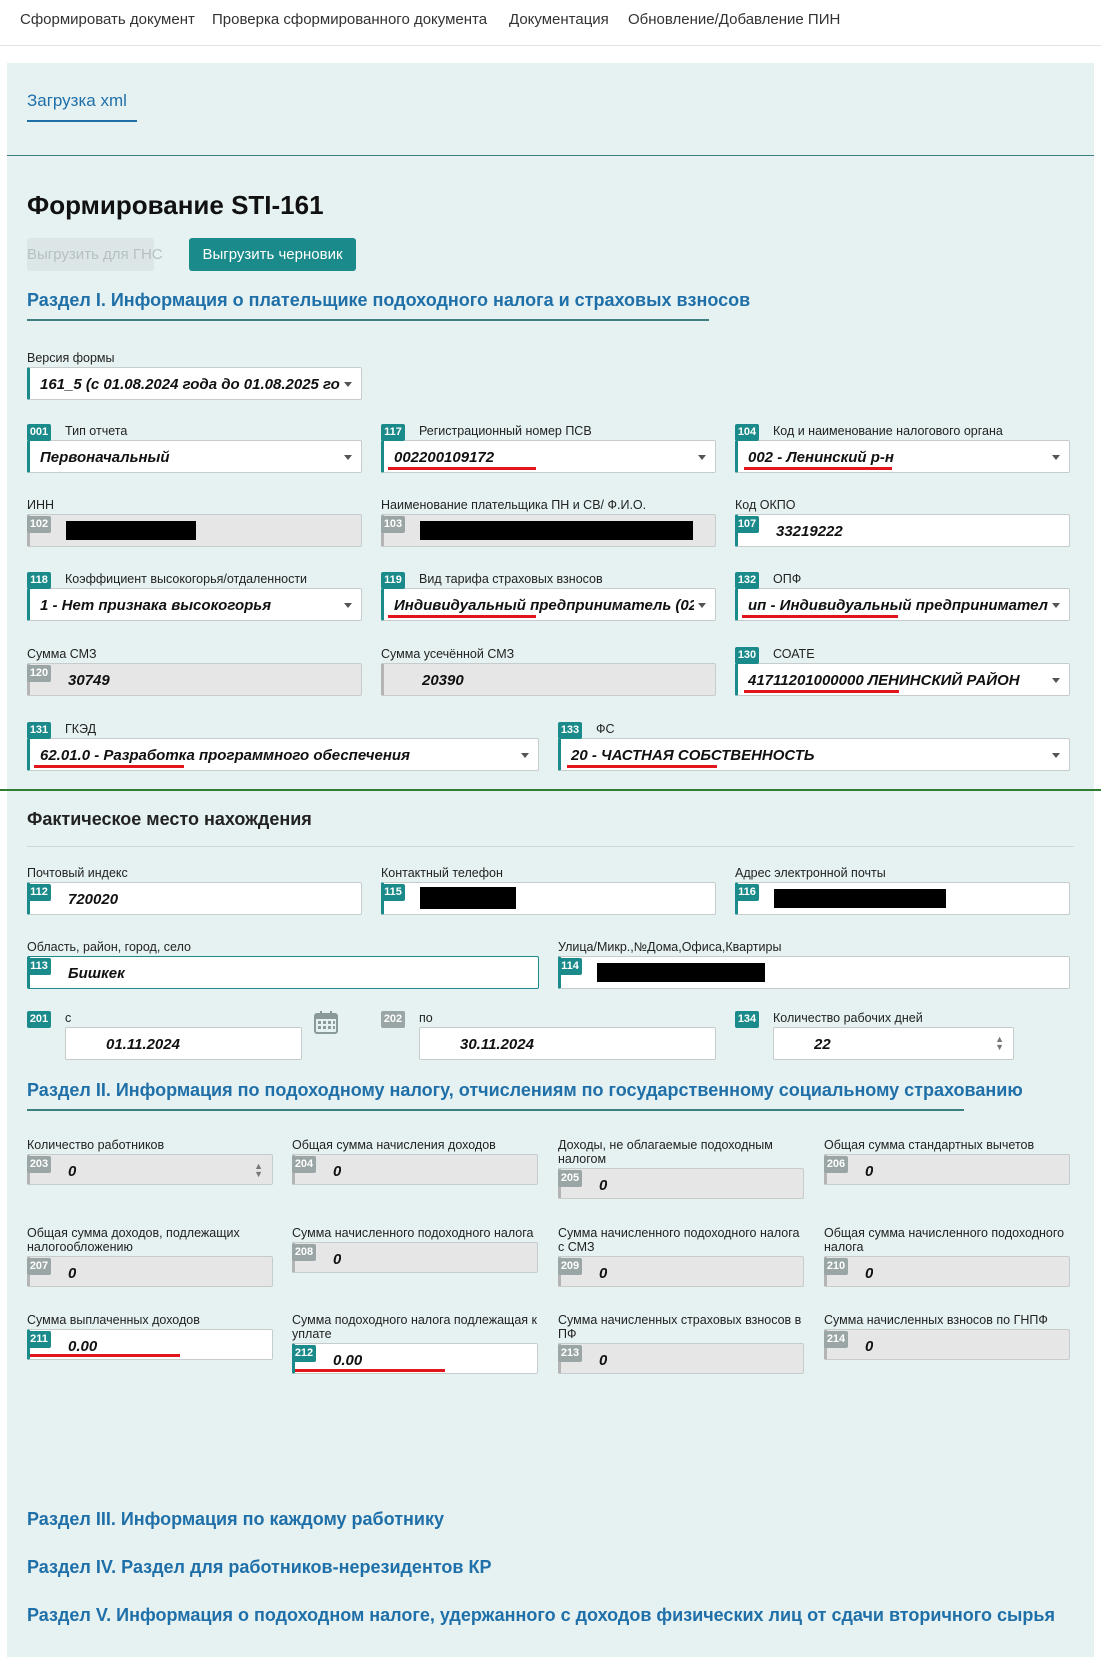  Describe the element at coordinates (570, 1178) in the screenshot. I see `field-code-badge: 205` at that location.